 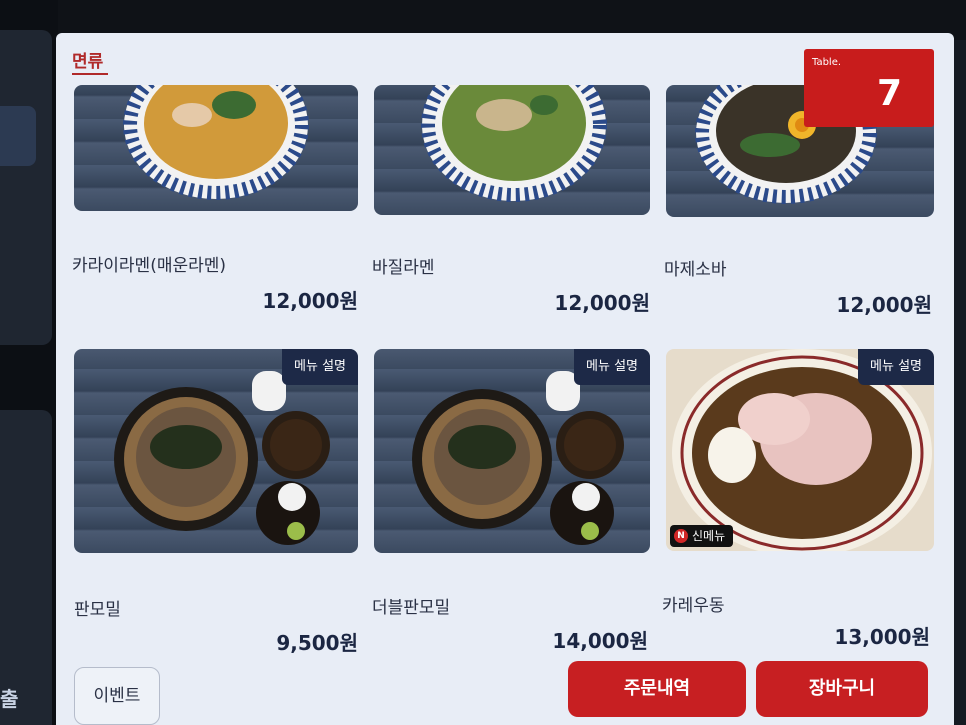 What do you see at coordinates (26, 567) in the screenshot?
I see `side-panel-lower` at bounding box center [26, 567].